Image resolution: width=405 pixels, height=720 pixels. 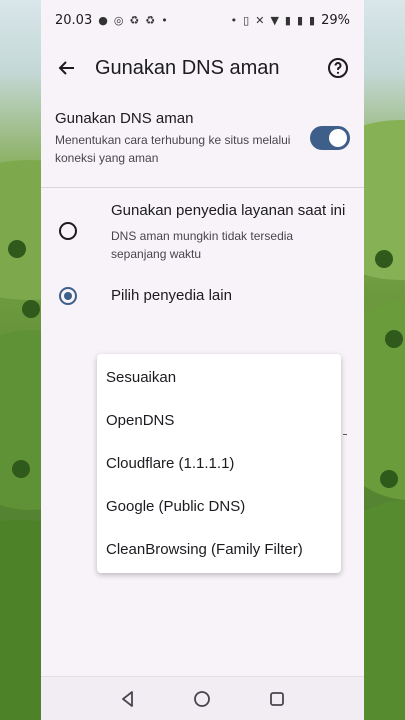 I want to click on dropdown-item: CleanBrowsing (Family Filter), so click(x=219, y=549).